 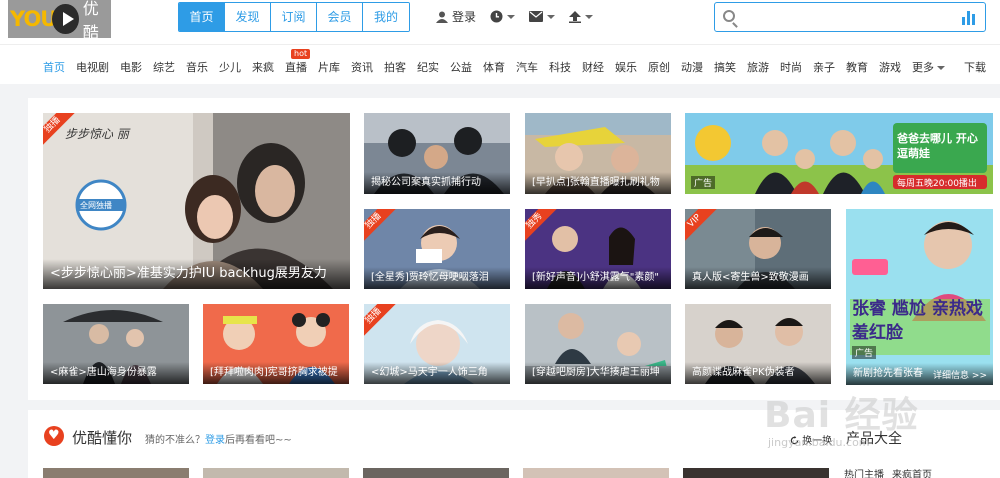 What do you see at coordinates (824, 67) in the screenshot?
I see `category-item: 亲子` at bounding box center [824, 67].